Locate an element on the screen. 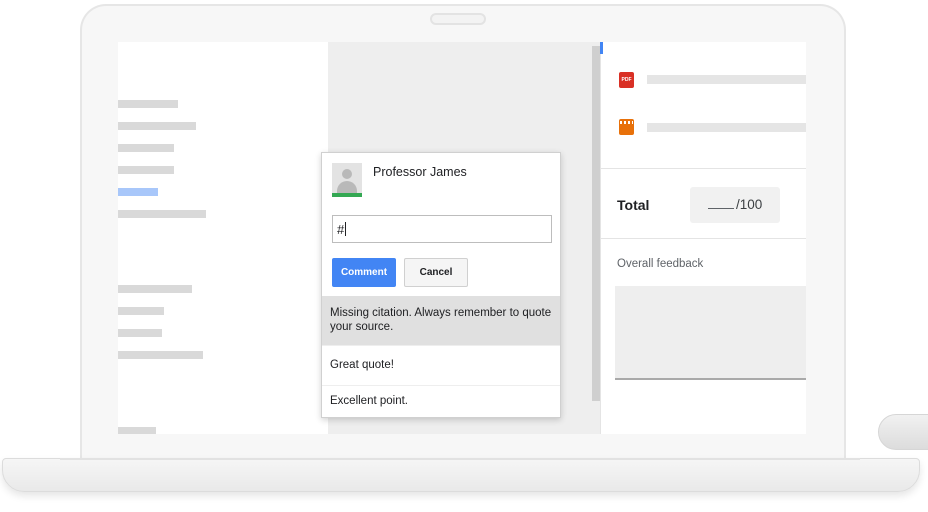 The image size is (928, 512). laptop-base is located at coordinates (461, 475).